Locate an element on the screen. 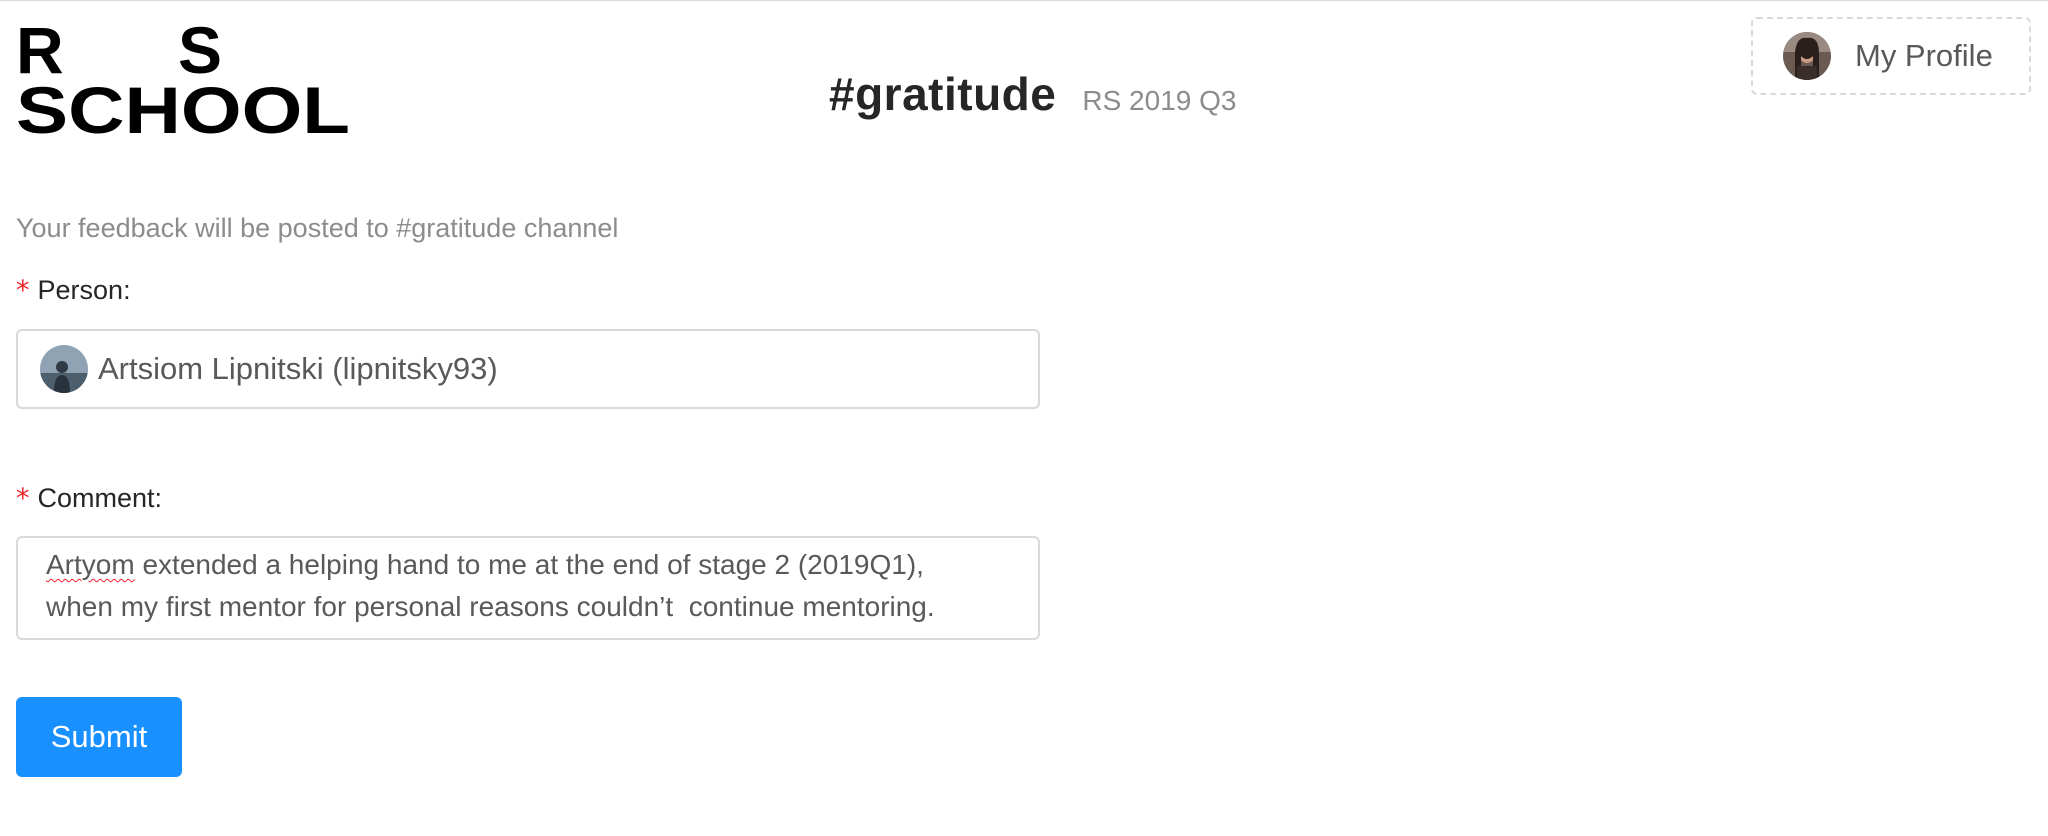 This screenshot has width=2048, height=836. course-name: RS 2019 Q3 is located at coordinates (1159, 100).